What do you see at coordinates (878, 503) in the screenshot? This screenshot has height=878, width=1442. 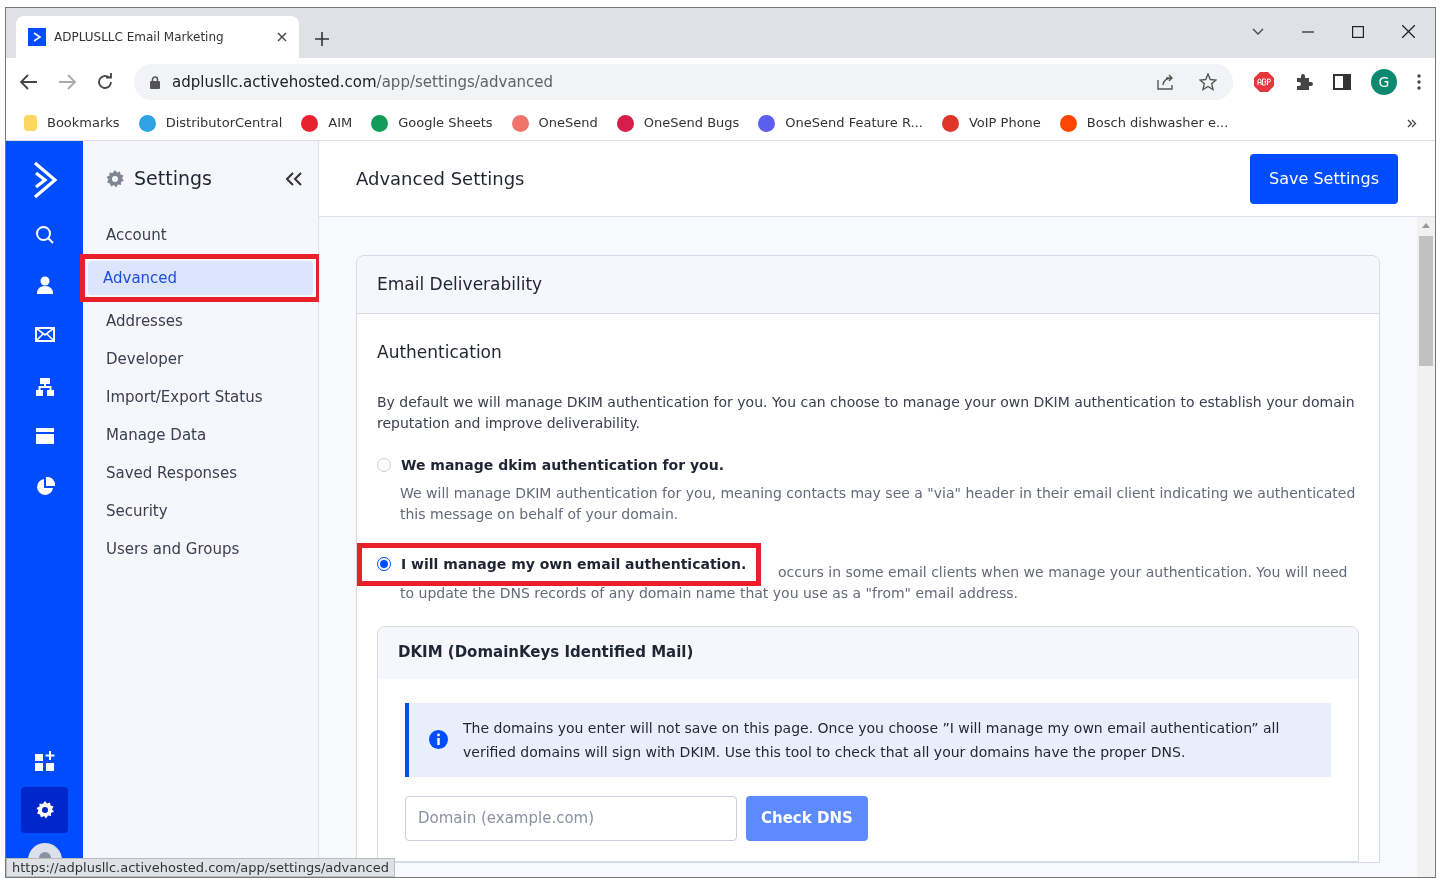 I see `option-description: We will manage DKIM authentication for you, meaning contacts may see a "via" header in their email client indicating we authenticated this message on behalf of your domain.` at bounding box center [878, 503].